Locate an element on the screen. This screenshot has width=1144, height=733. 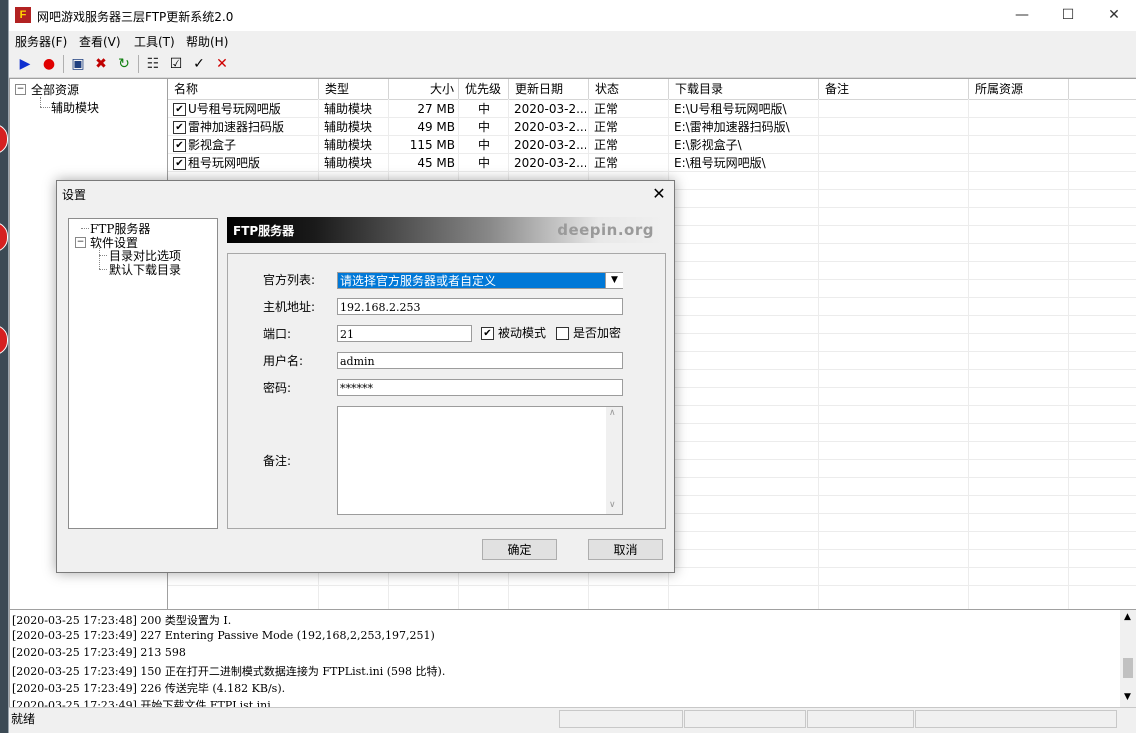
status-text: 就绪 is located at coordinates (23, 719).